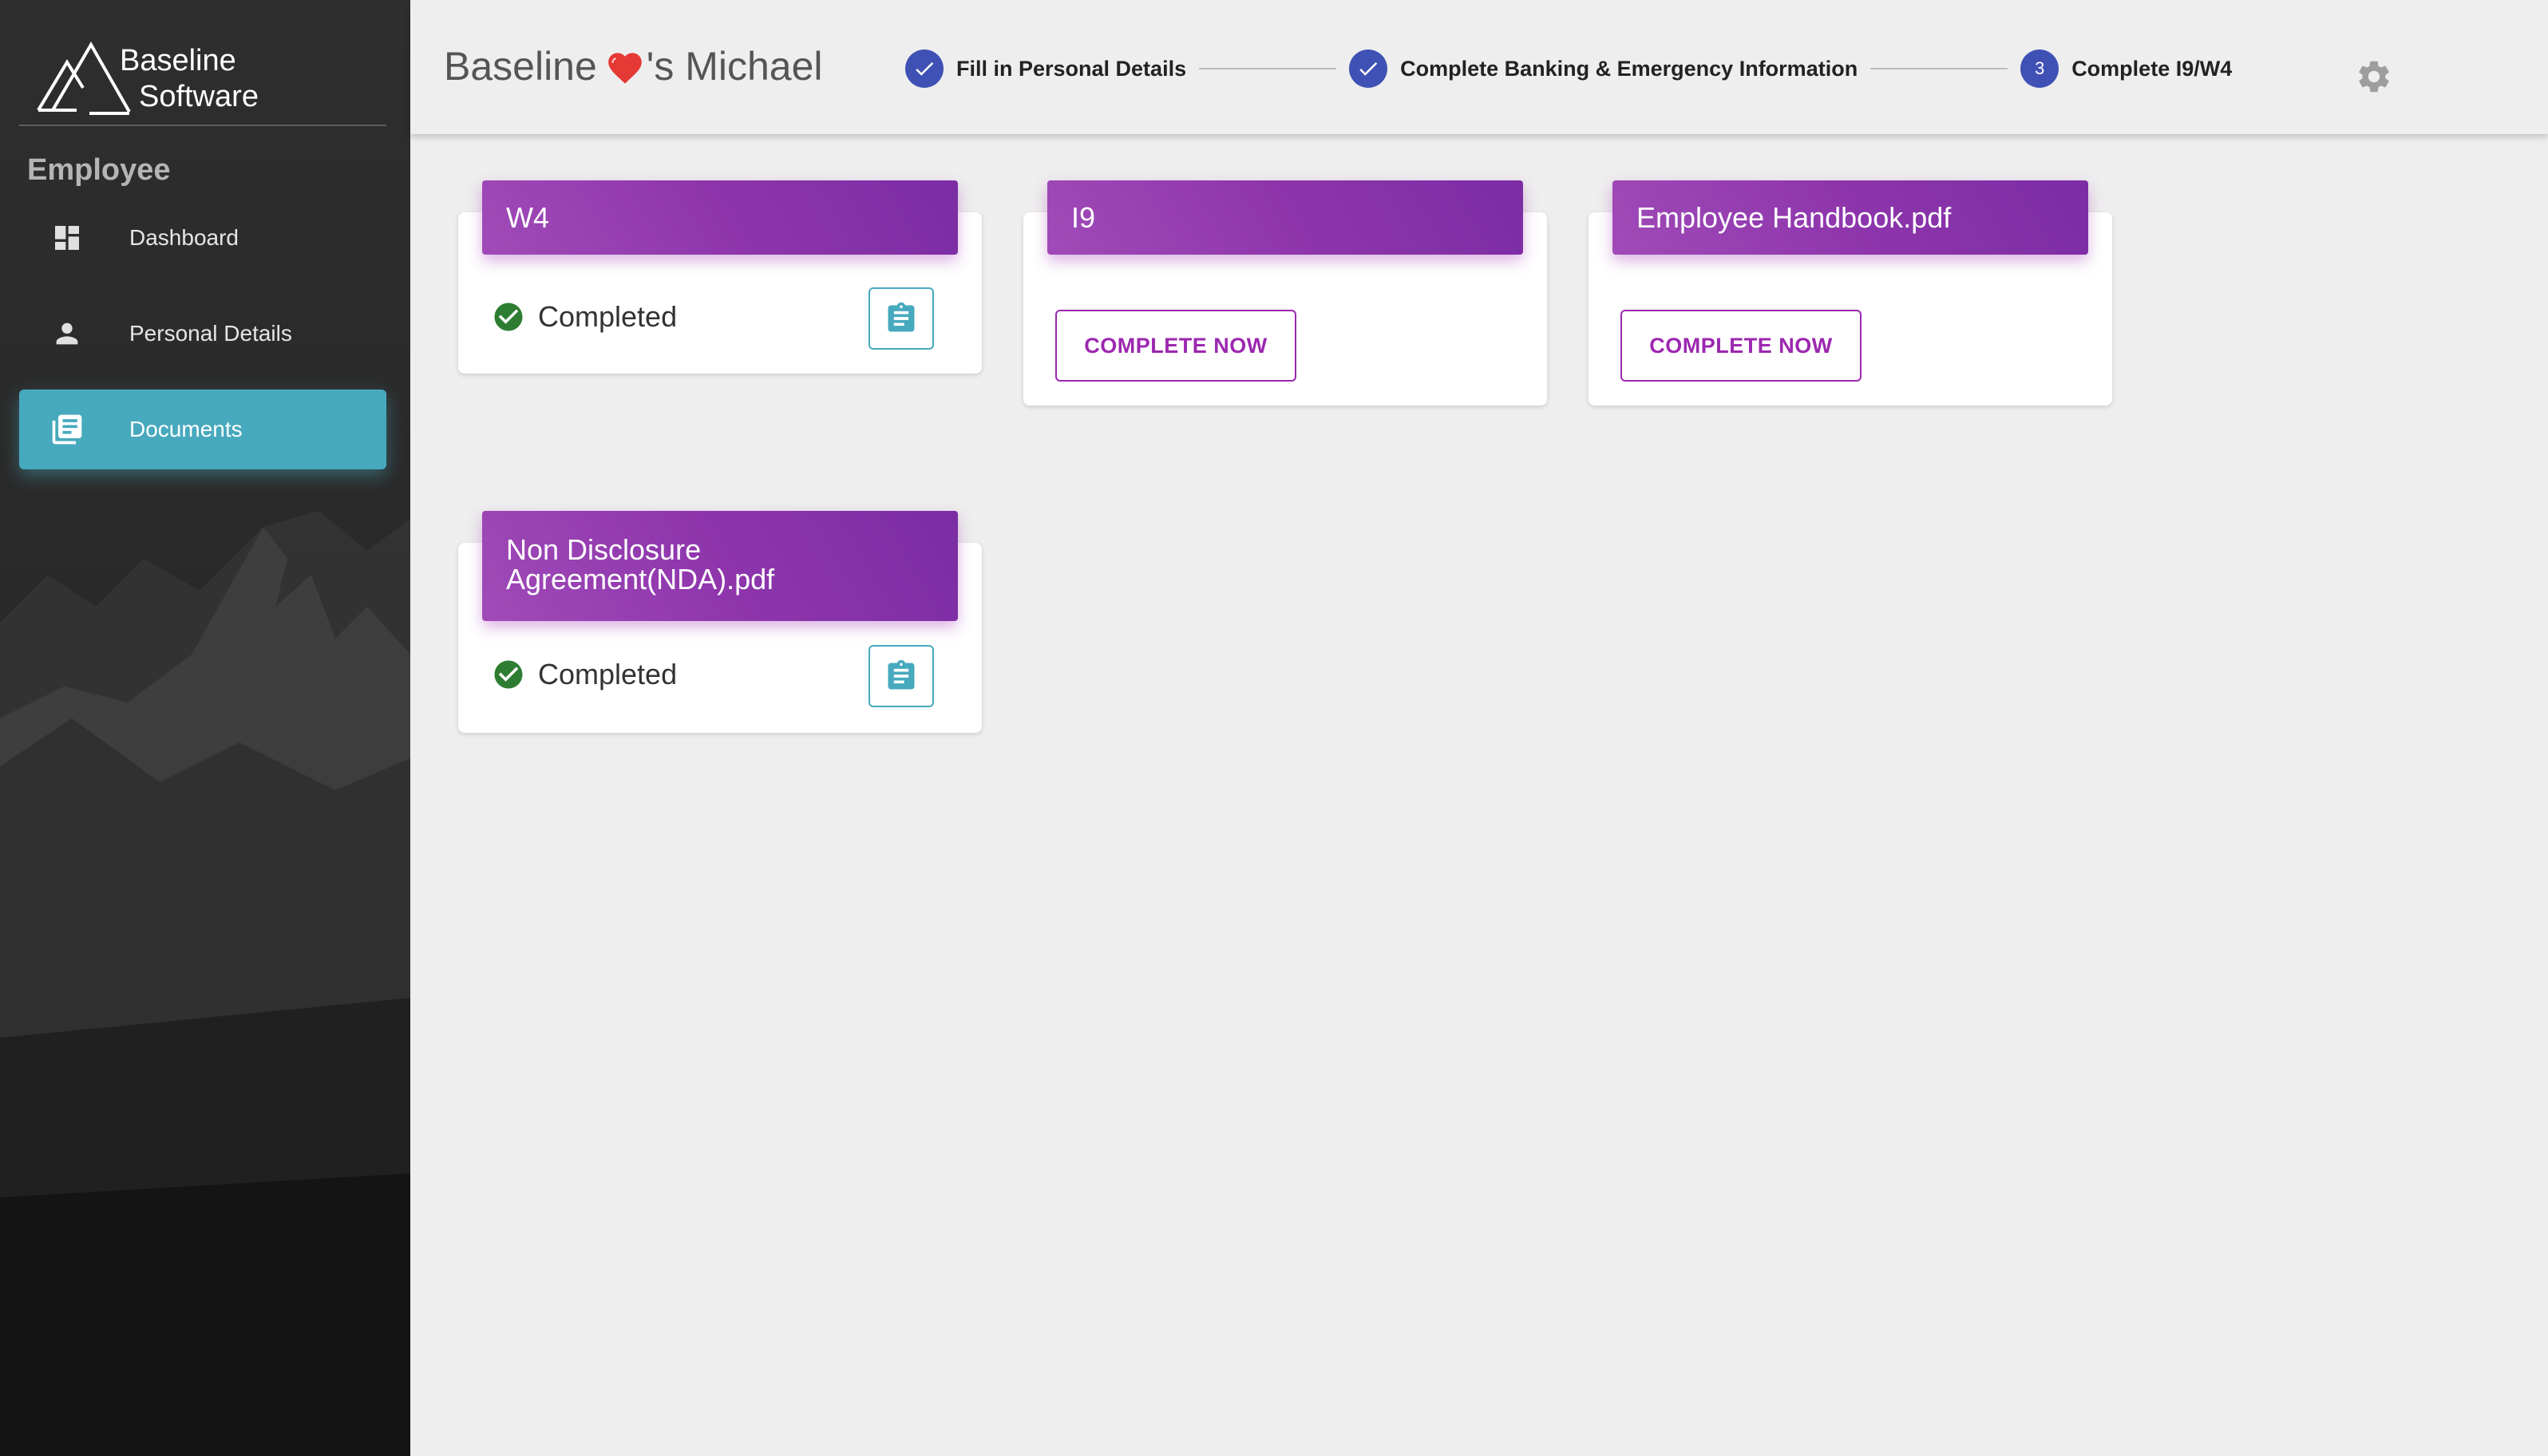 The width and height of the screenshot is (2548, 1456). I want to click on document-card-employee-handbook: Employee Handbook.pdf COMPLETE NOW, so click(1851, 293).